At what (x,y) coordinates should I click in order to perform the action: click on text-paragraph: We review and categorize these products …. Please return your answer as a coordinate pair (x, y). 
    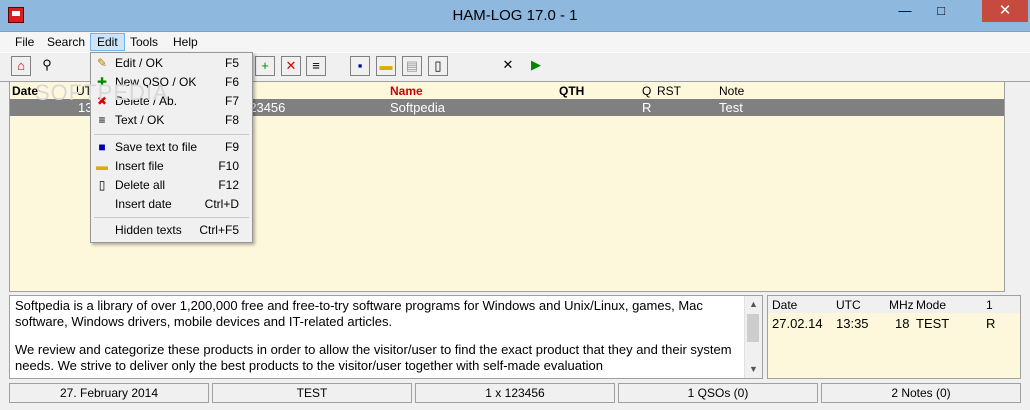
    Looking at the image, I should click on (373, 357).